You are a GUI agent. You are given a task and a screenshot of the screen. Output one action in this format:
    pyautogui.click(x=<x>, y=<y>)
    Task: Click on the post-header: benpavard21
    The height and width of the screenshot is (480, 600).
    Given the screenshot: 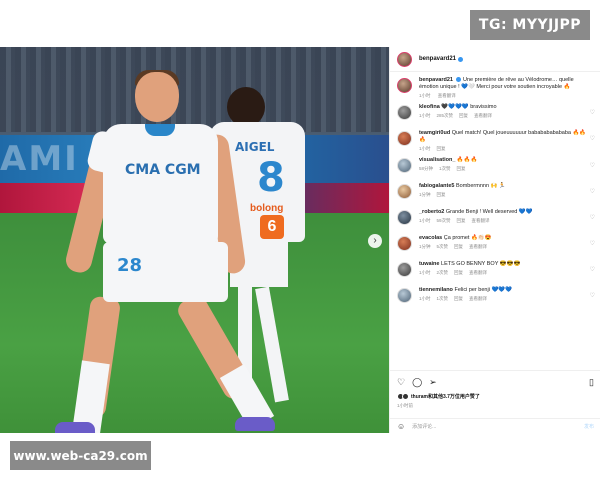 What is the action you would take?
    pyautogui.click(x=495, y=59)
    